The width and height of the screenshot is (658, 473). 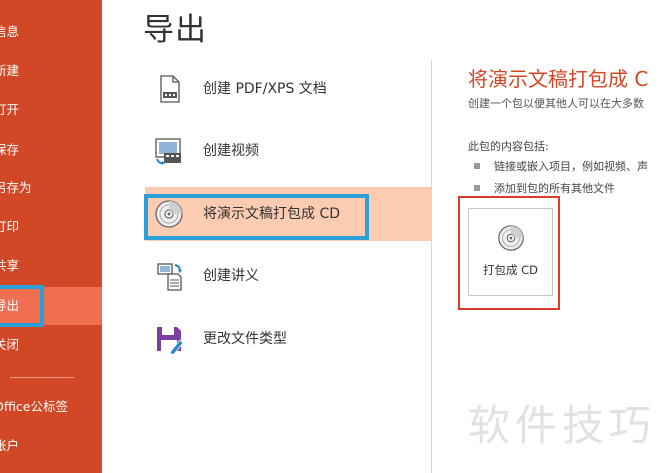 What do you see at coordinates (288, 276) in the screenshot?
I see `create-handouts-option: 创建讲义` at bounding box center [288, 276].